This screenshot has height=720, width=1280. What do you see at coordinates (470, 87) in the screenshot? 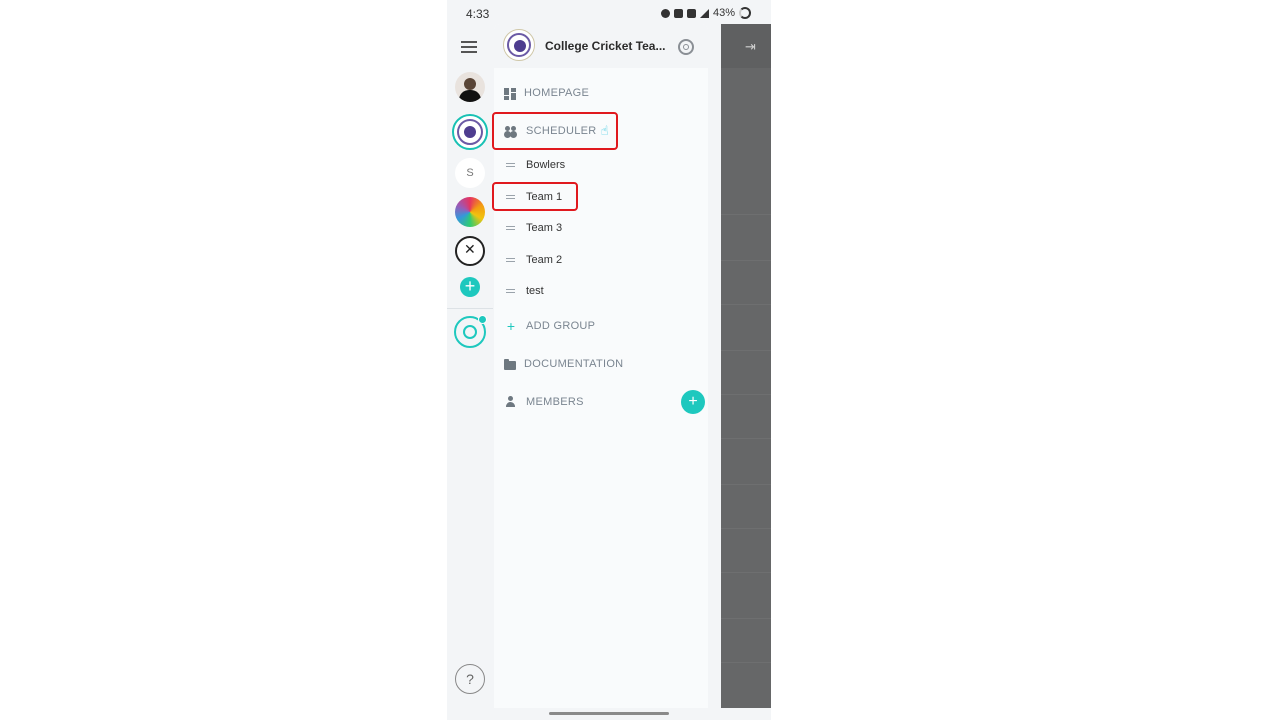
I see `user-avatar` at bounding box center [470, 87].